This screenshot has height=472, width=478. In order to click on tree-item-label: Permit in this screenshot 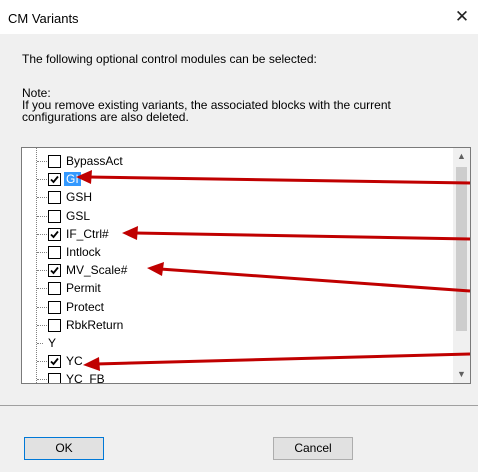, I will do `click(83, 288)`.